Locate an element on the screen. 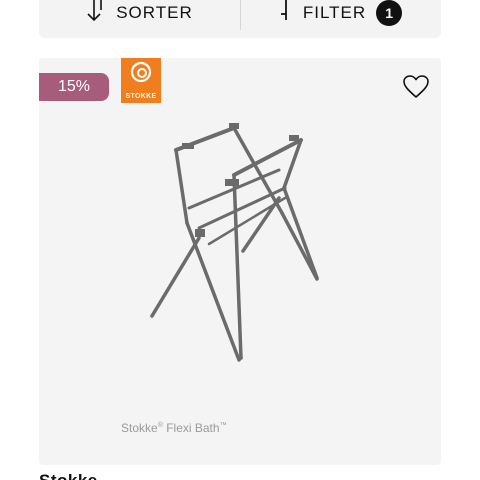 Image resolution: width=480 pixels, height=480 pixels. caption-brand: Stokke is located at coordinates (139, 428).